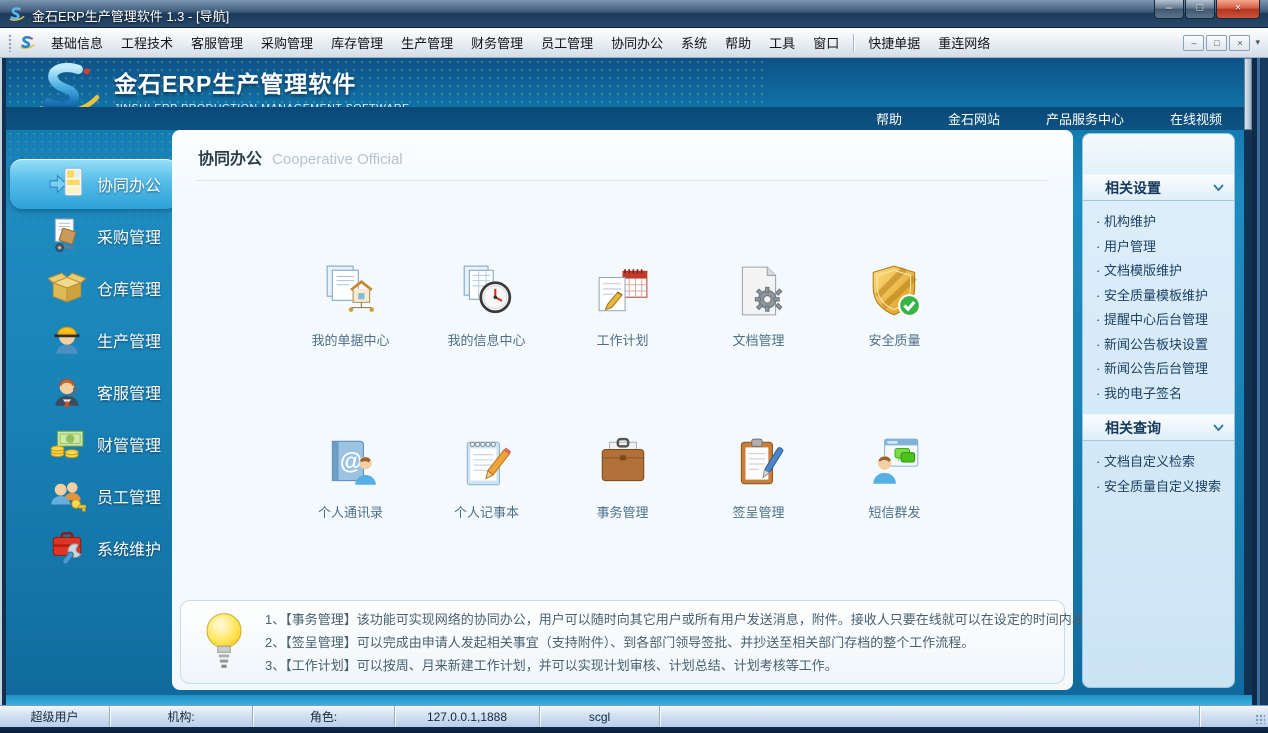 Image resolution: width=1268 pixels, height=733 pixels. I want to click on rp-item-news-admin: 新闻公告后台管理, so click(1163, 369).